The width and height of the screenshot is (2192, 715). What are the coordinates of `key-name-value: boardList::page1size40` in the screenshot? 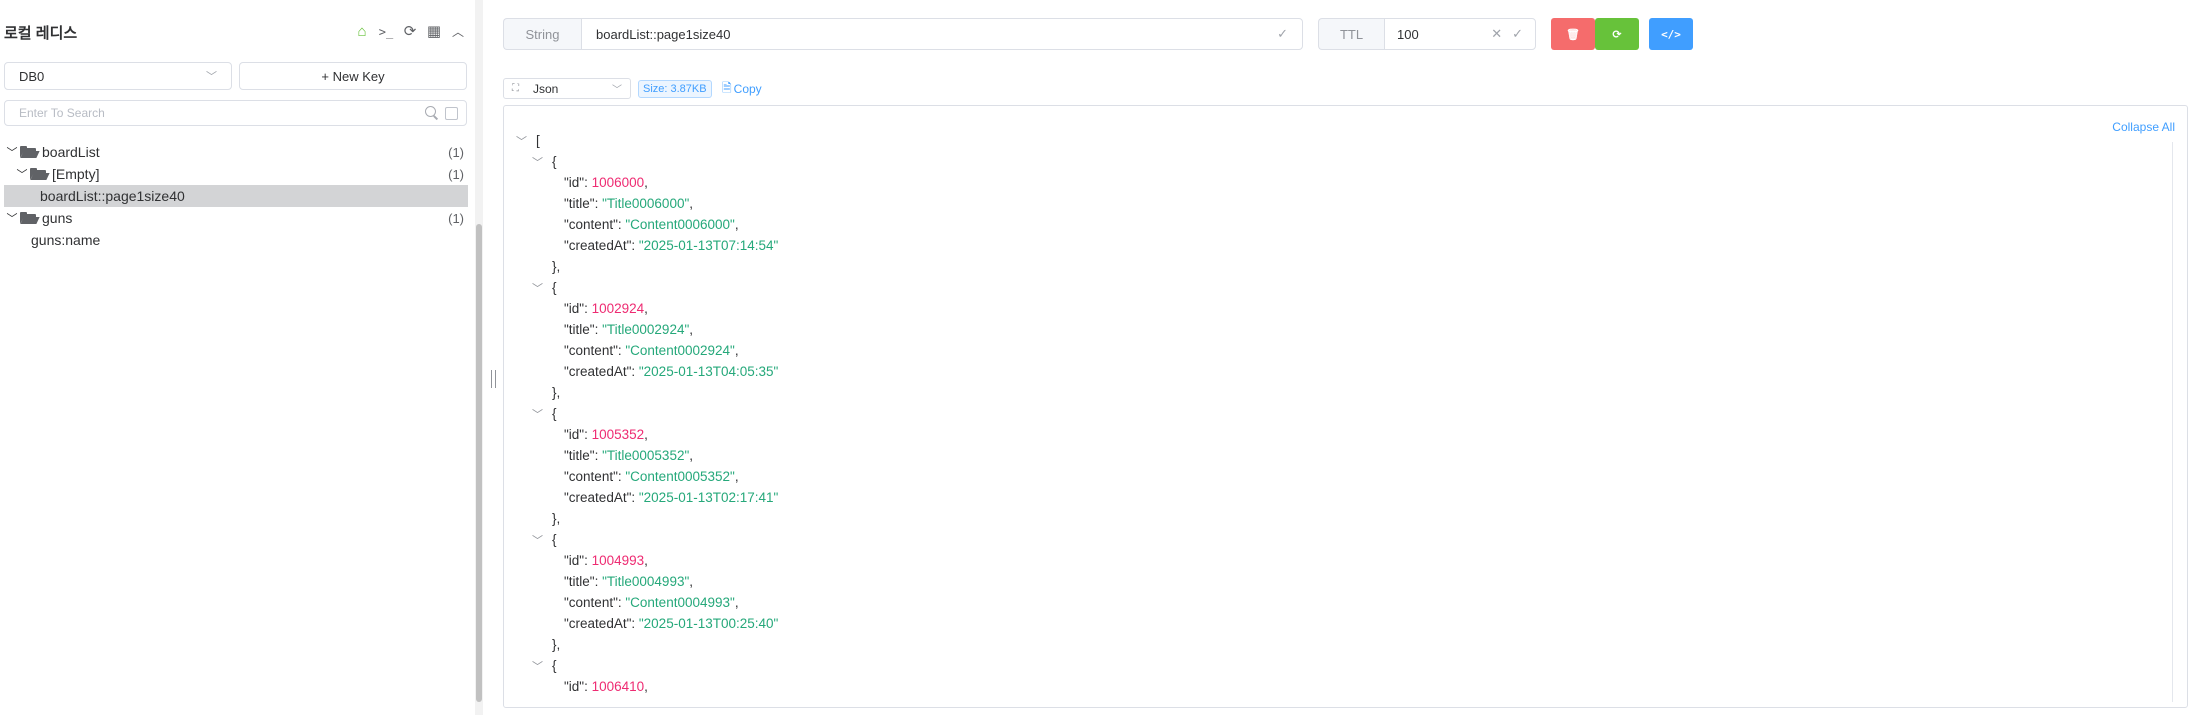 It's located at (663, 34).